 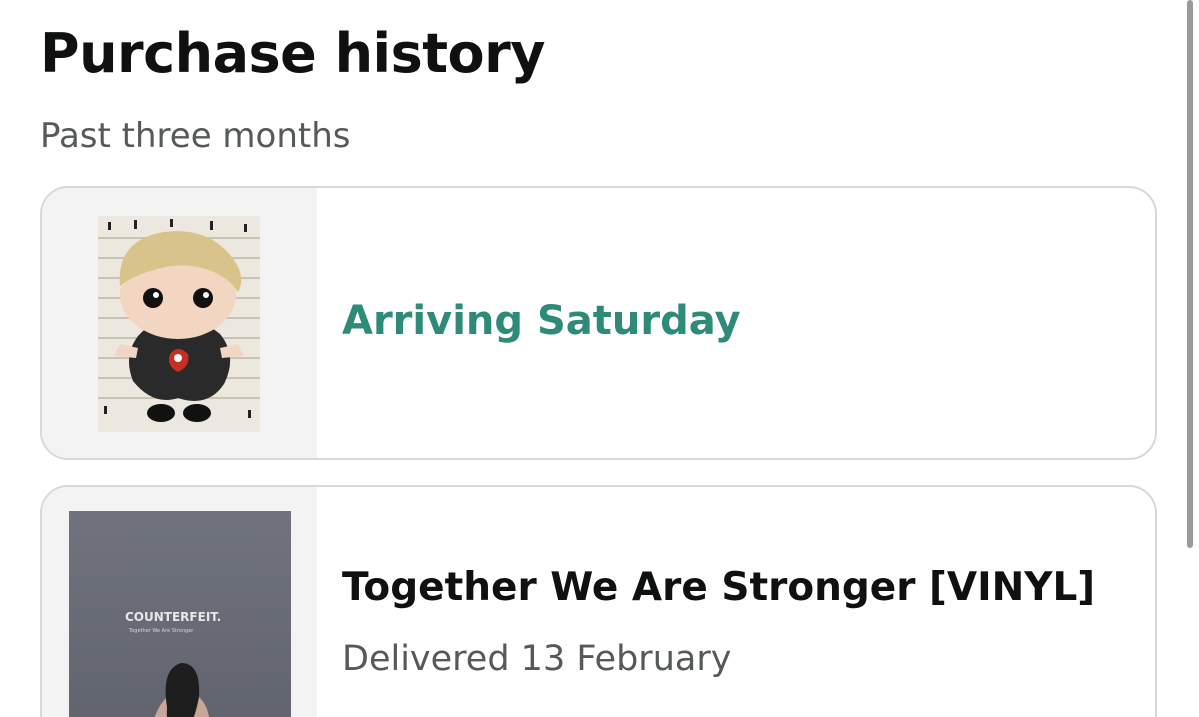 I want to click on product-title: Together We Are Stronger [VINYL], so click(x=738, y=587).